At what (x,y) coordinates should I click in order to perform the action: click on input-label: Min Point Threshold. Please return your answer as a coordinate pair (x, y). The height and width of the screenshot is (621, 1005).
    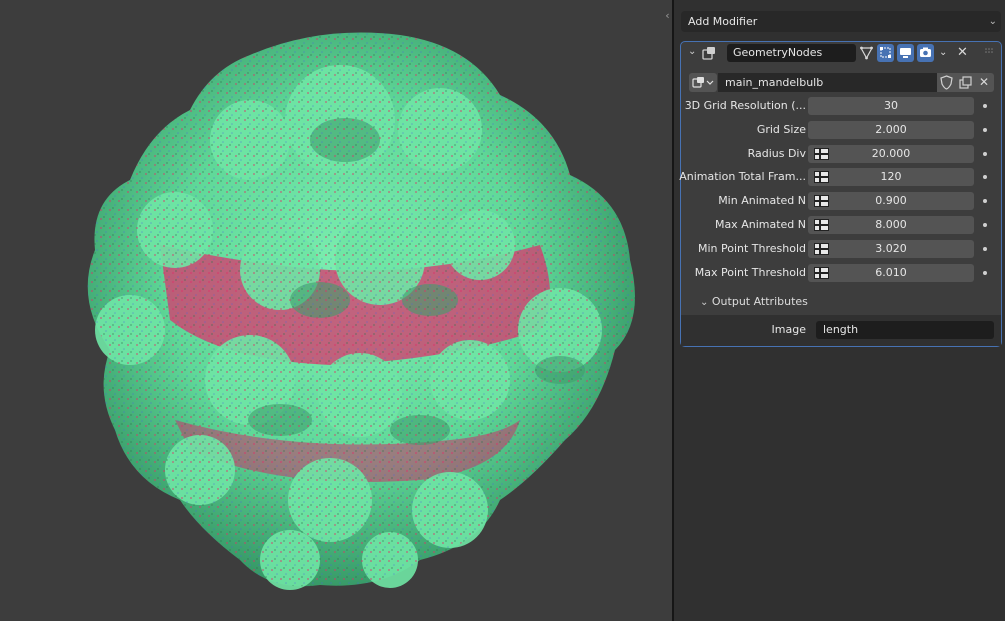
    Looking at the image, I should click on (751, 248).